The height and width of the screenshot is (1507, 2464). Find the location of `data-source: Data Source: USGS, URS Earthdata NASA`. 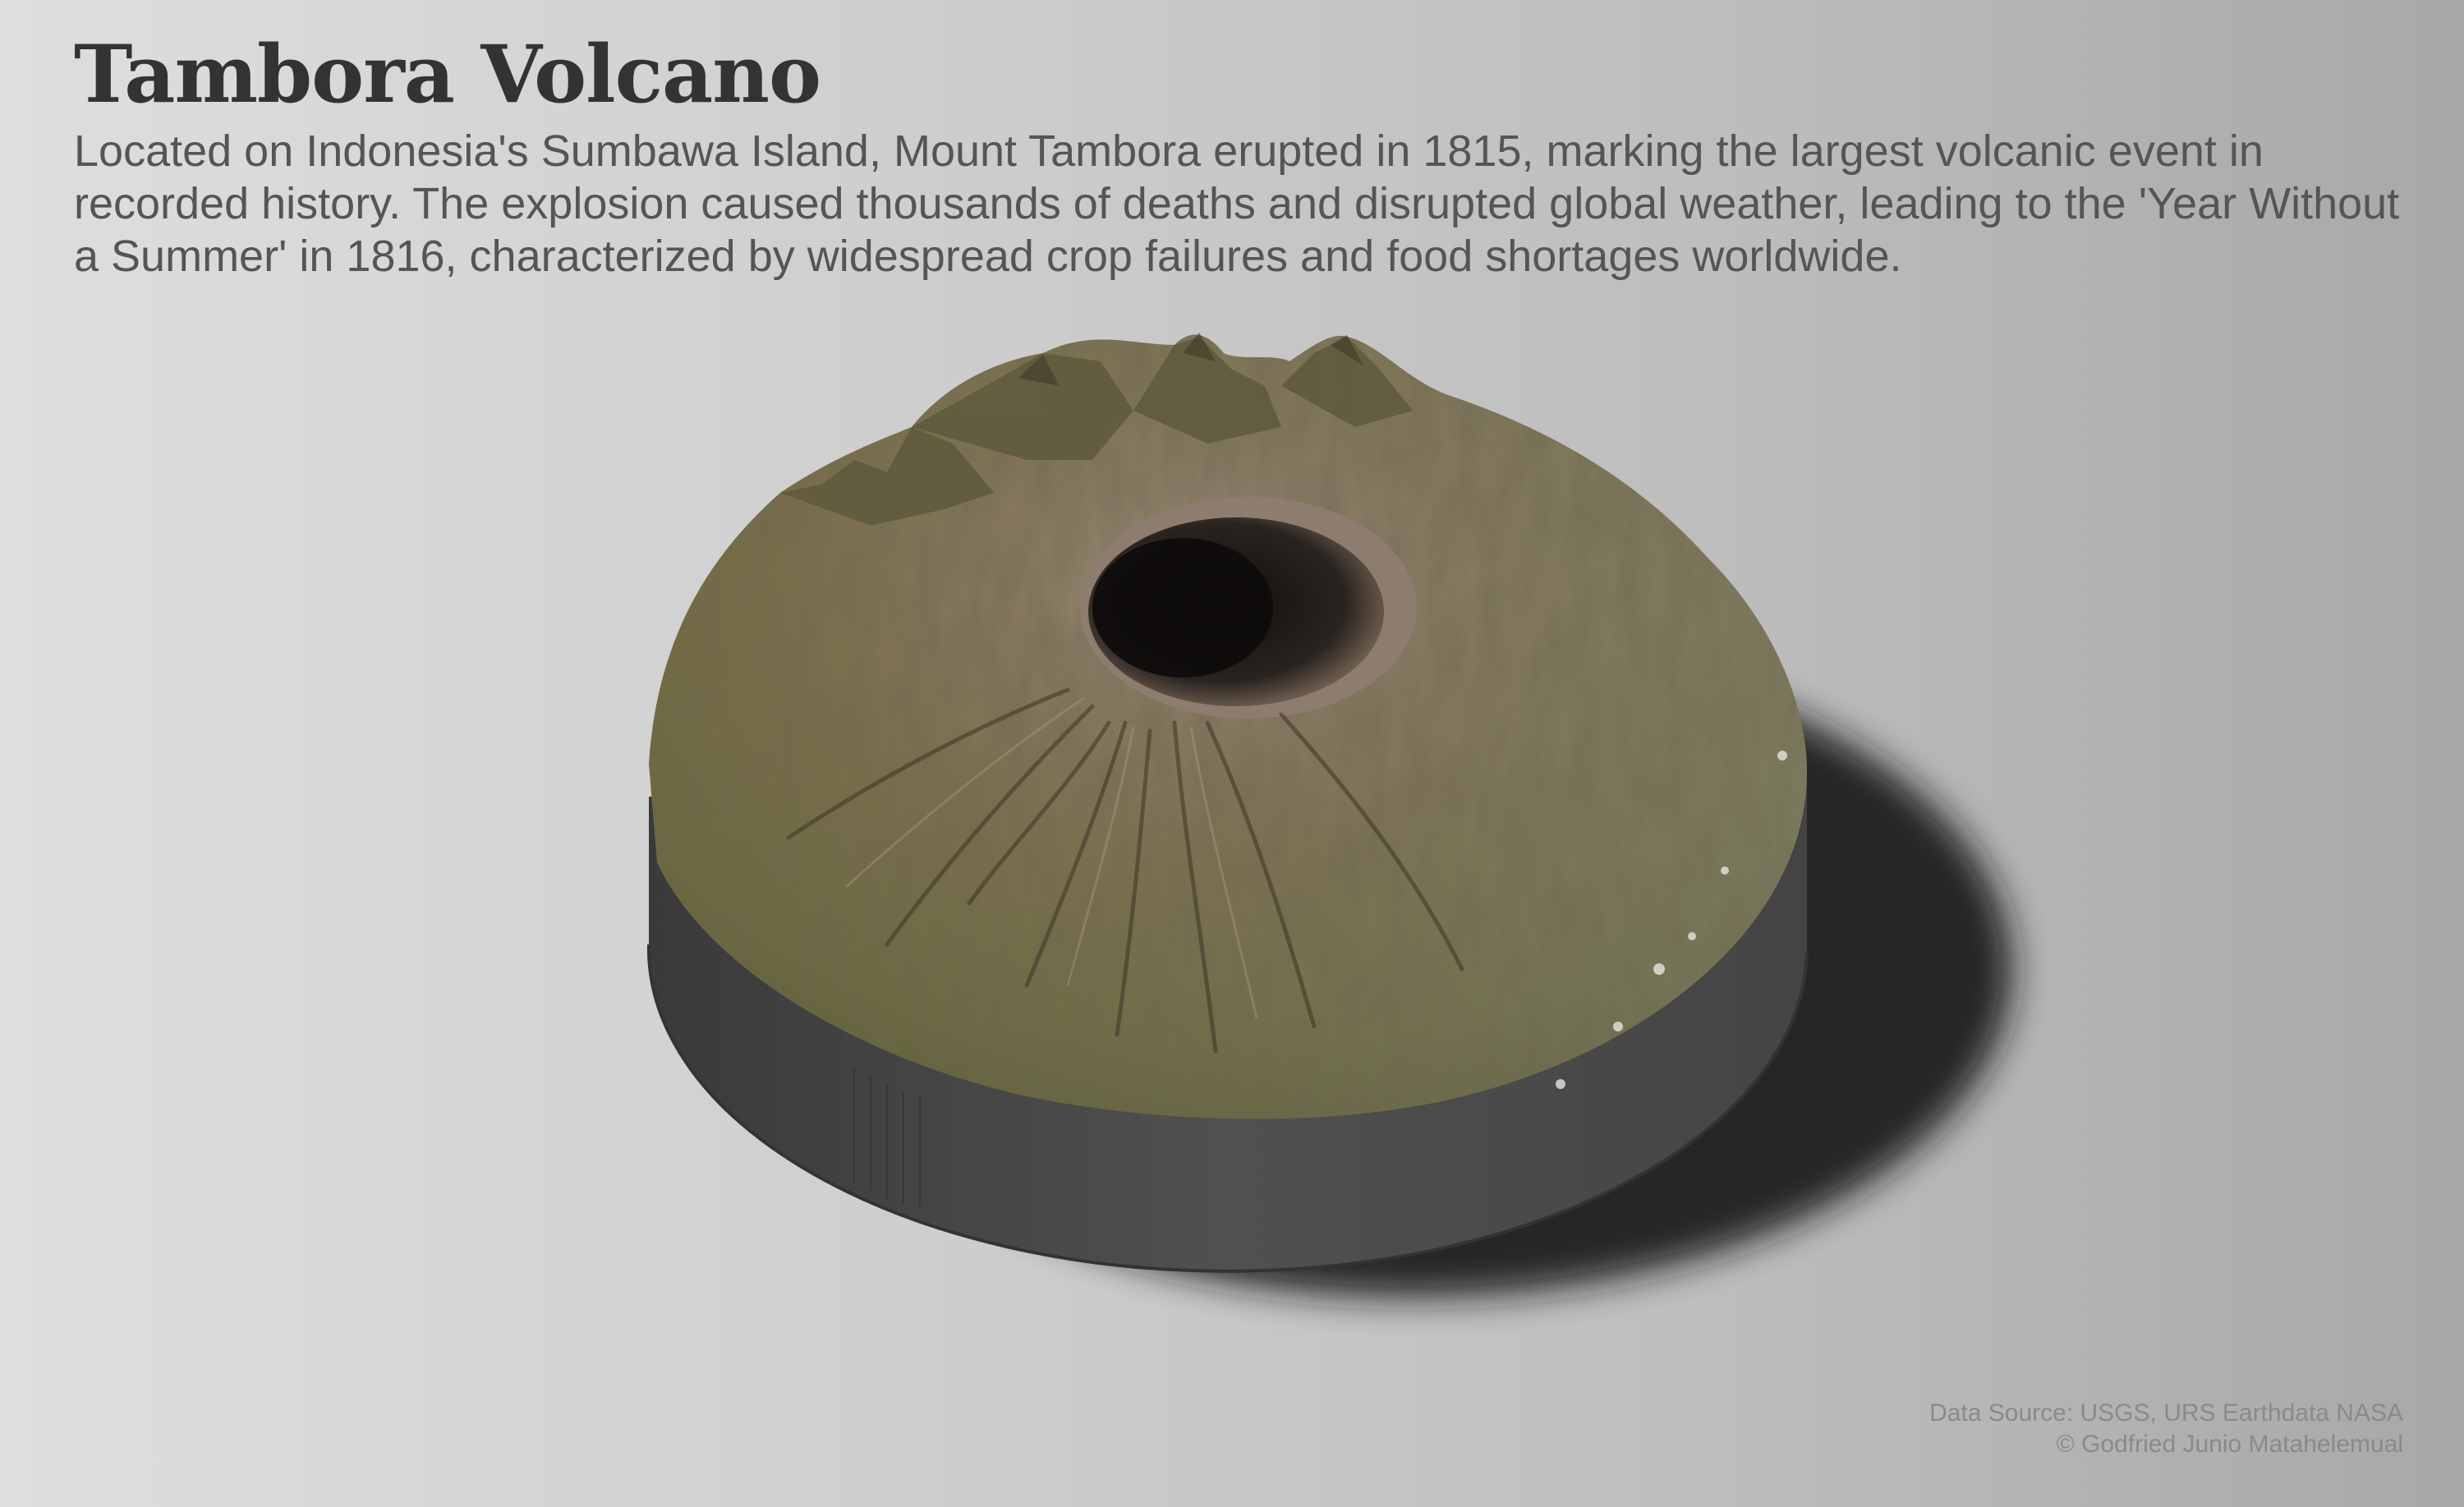

data-source: Data Source: USGS, URS Earthdata NASA is located at coordinates (2166, 1413).